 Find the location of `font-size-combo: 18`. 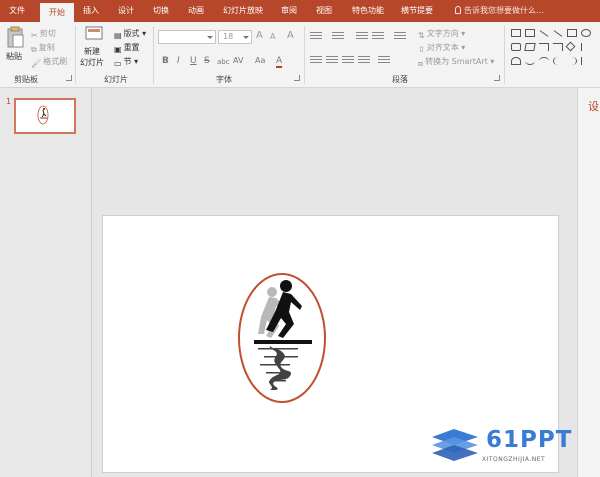

font-size-combo: 18 is located at coordinates (235, 37).